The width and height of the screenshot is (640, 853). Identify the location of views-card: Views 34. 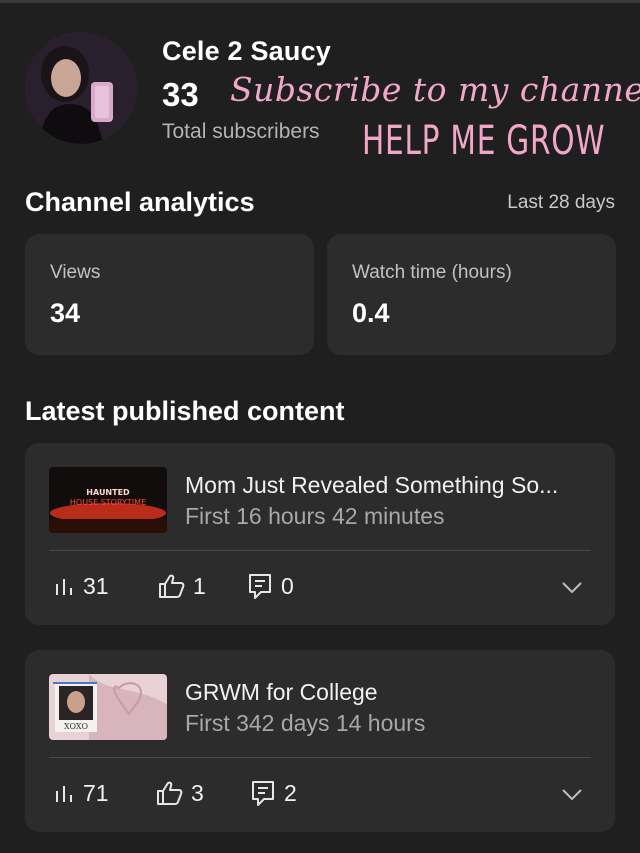
(169, 294).